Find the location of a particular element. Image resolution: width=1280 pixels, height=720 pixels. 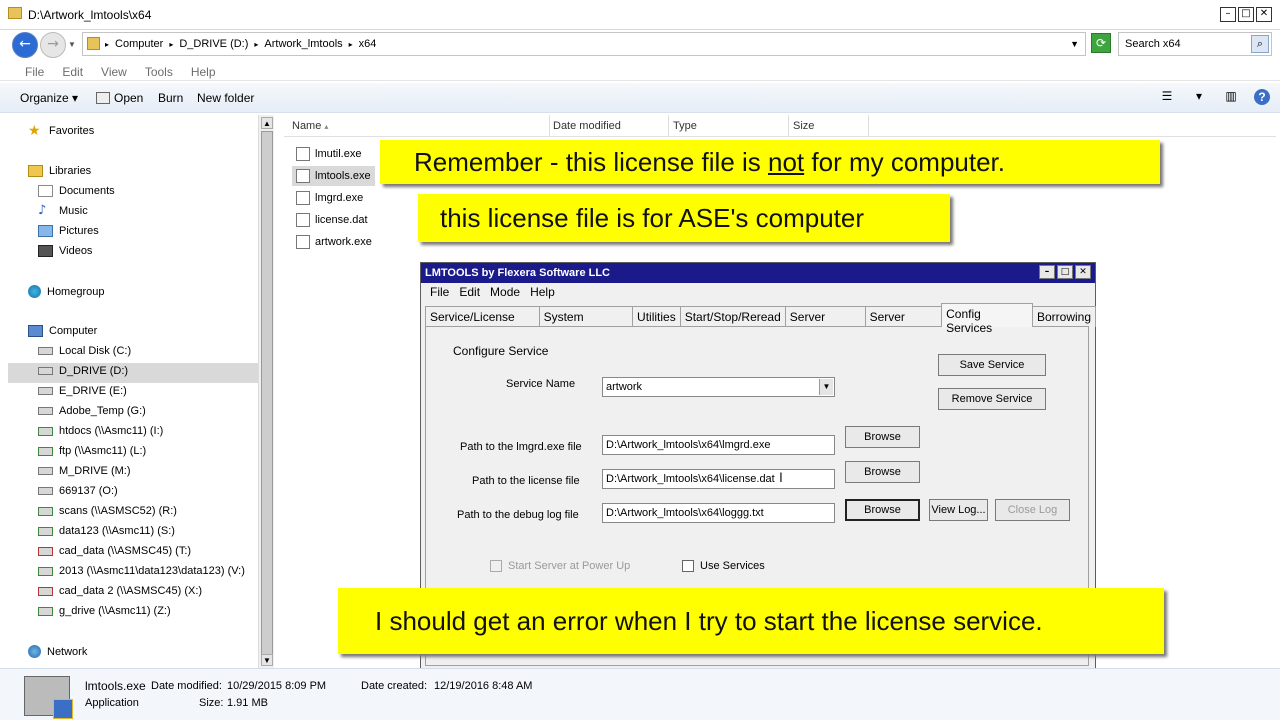

nav-drive-m: M_DRIVE (M:) is located at coordinates (84, 471).